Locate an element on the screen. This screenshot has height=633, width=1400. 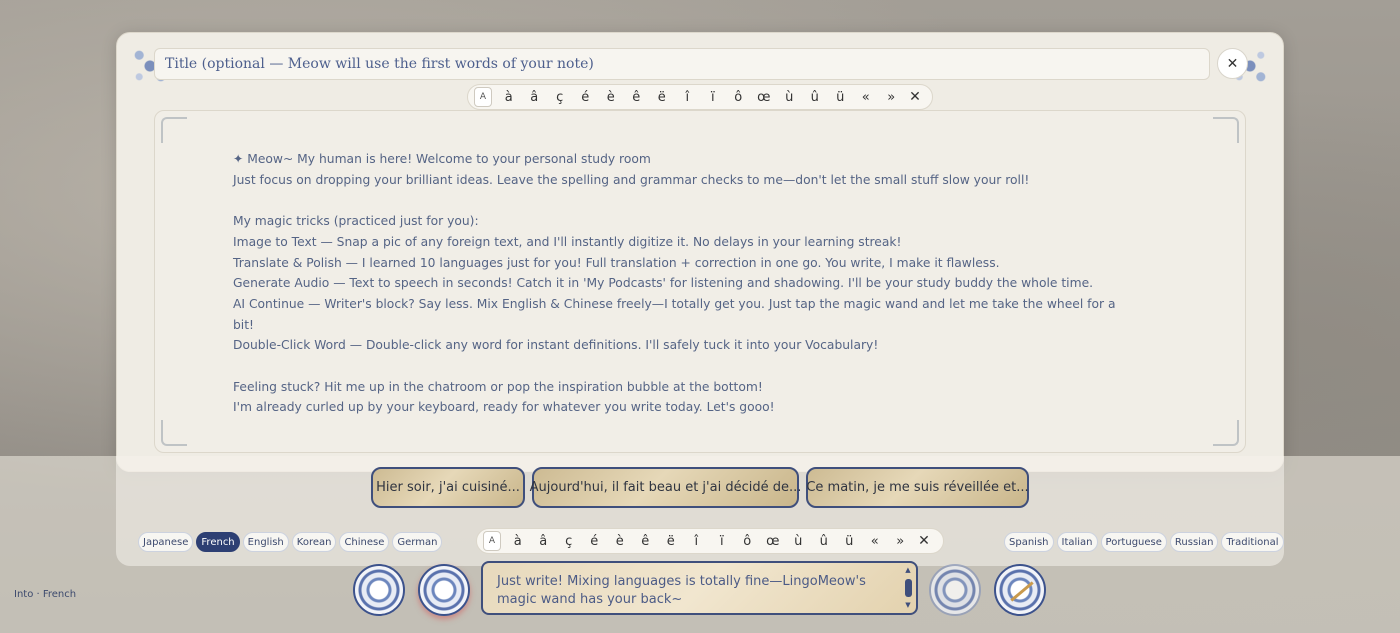
close-button: ✕ is located at coordinates (1232, 63).